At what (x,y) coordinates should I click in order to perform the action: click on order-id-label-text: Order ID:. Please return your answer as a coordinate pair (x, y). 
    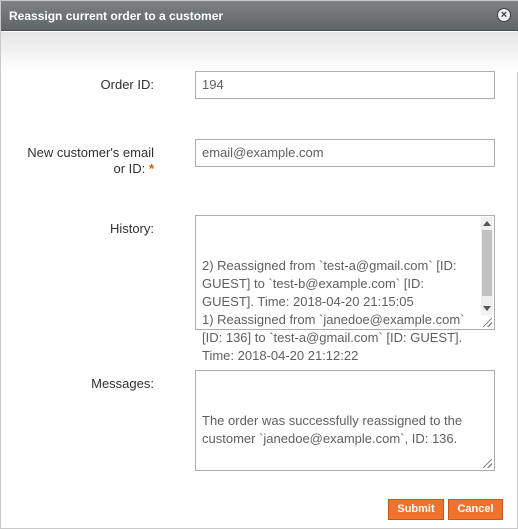
    Looking at the image, I should click on (127, 84).